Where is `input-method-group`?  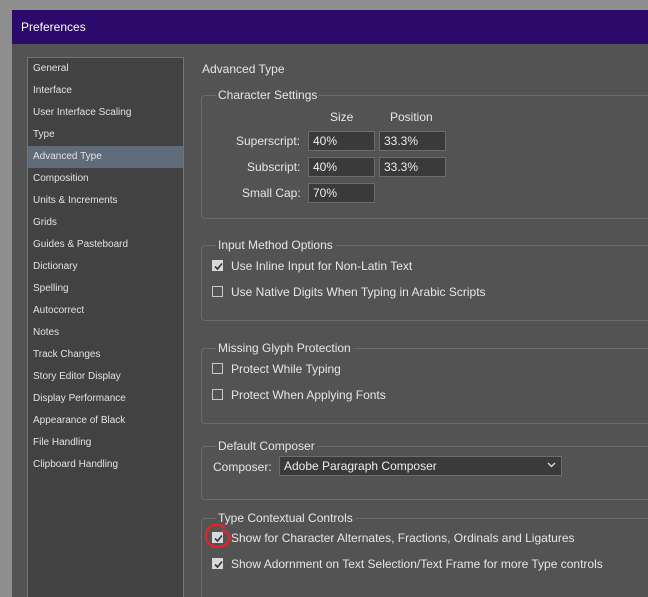 input-method-group is located at coordinates (424, 283).